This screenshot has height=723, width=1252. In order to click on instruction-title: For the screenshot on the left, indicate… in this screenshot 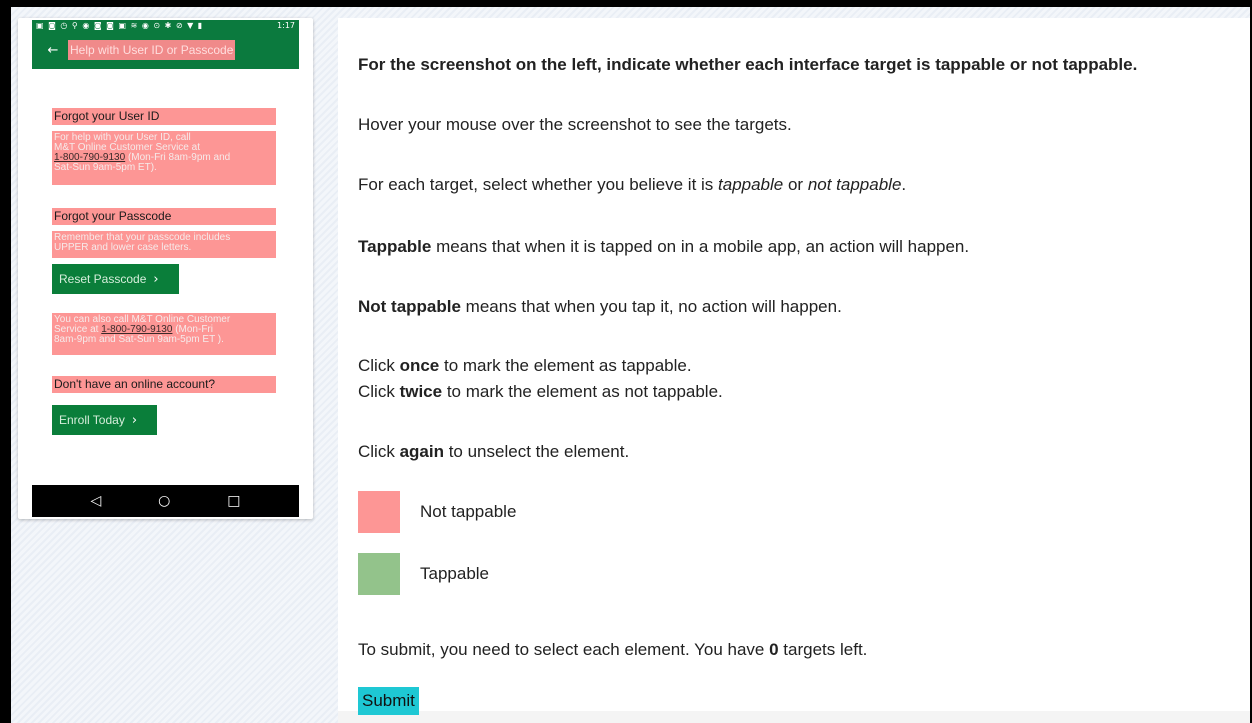, I will do `click(748, 64)`.